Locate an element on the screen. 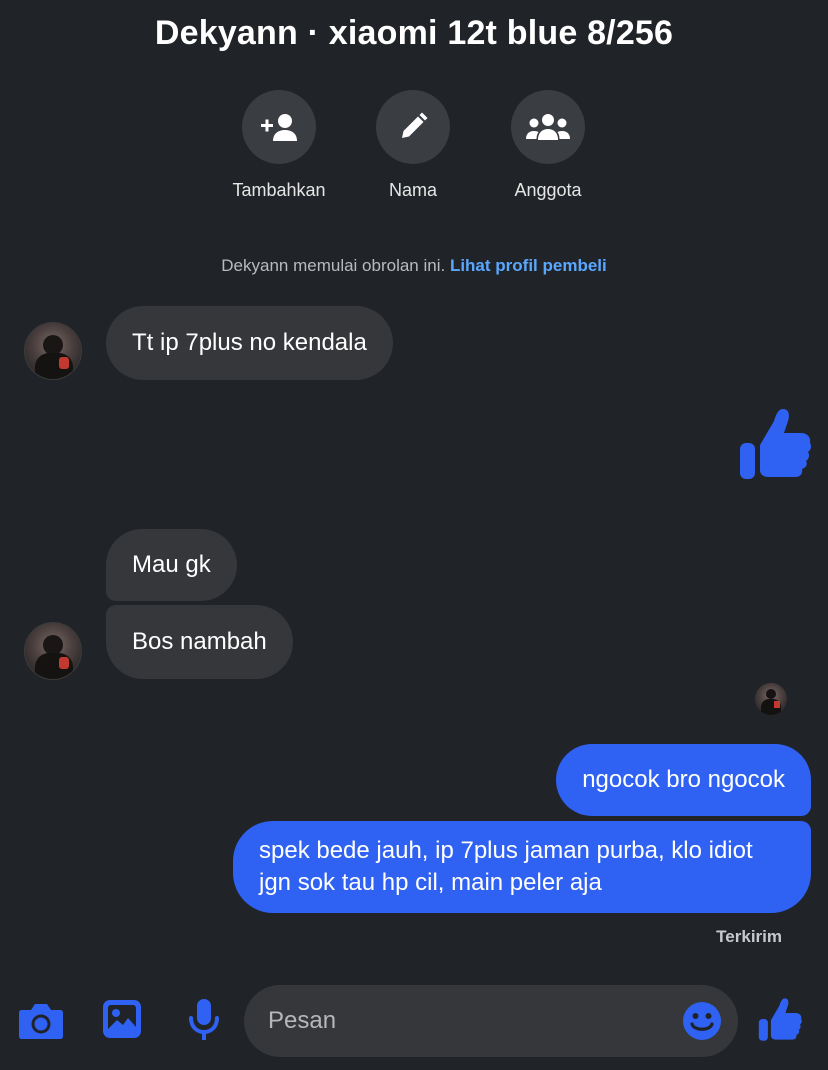 Image resolution: width=828 pixels, height=1070 pixels. message-bubble-outgoing: ngocok bro ngocok is located at coordinates (683, 780).